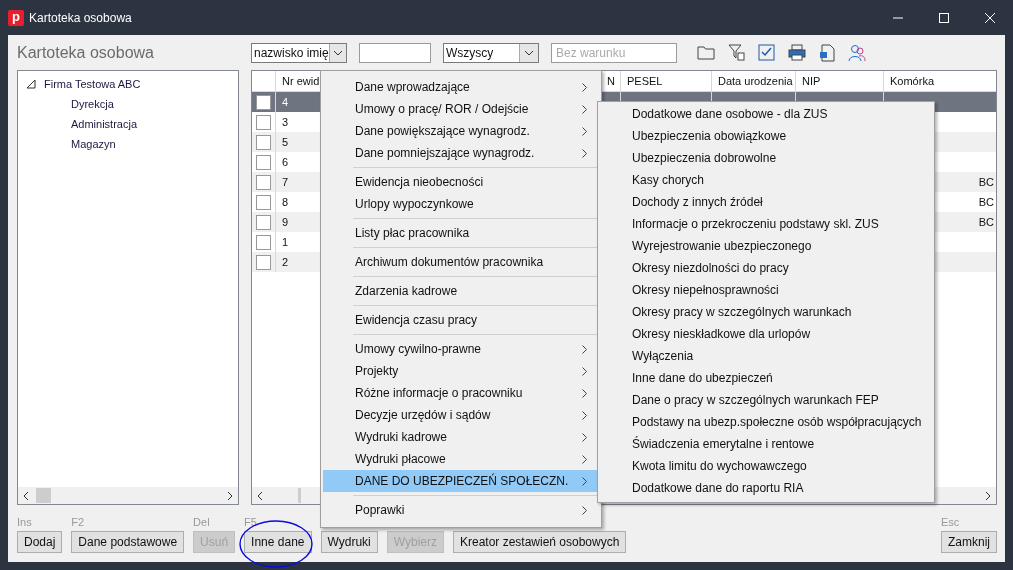 The image size is (1013, 570). I want to click on printer-icon, so click(797, 52).